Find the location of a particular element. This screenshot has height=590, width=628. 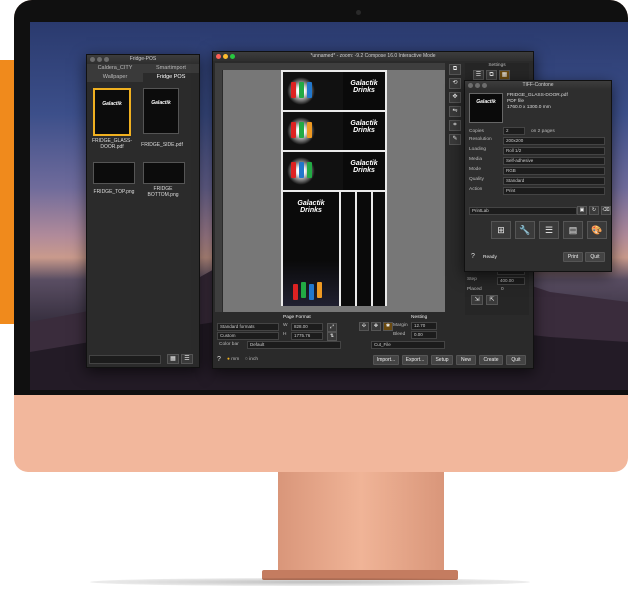

file-thumb-glass-door: Galactik is located at coordinates (112, 112).